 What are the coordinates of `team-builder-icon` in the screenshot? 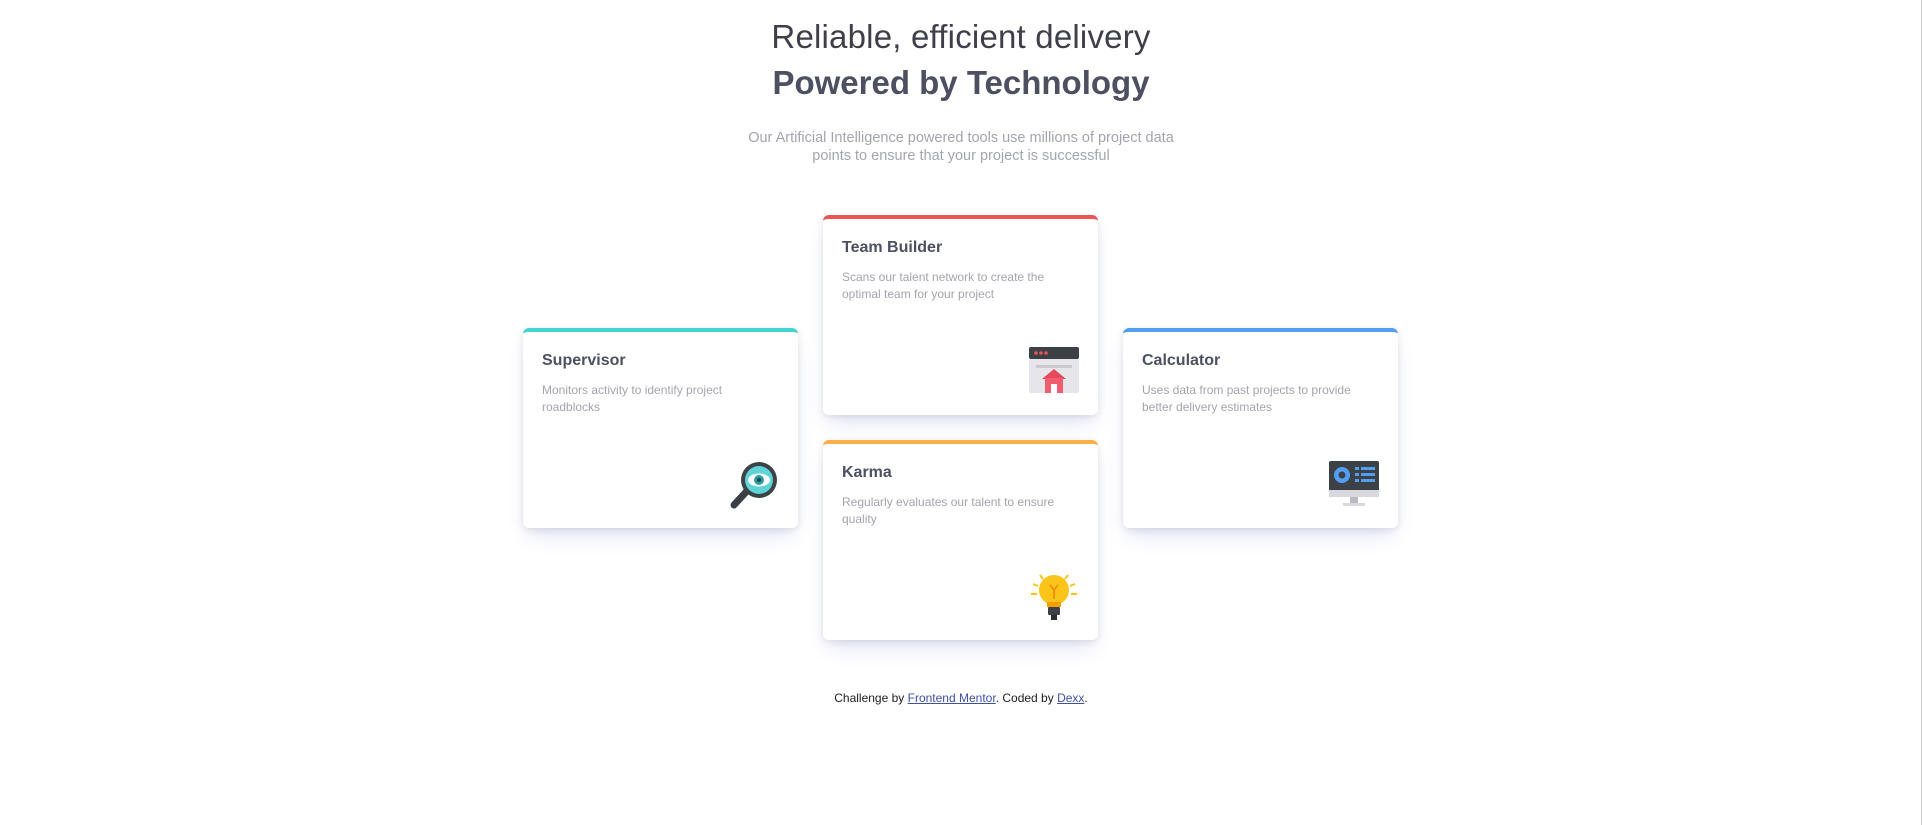 It's located at (1054, 371).